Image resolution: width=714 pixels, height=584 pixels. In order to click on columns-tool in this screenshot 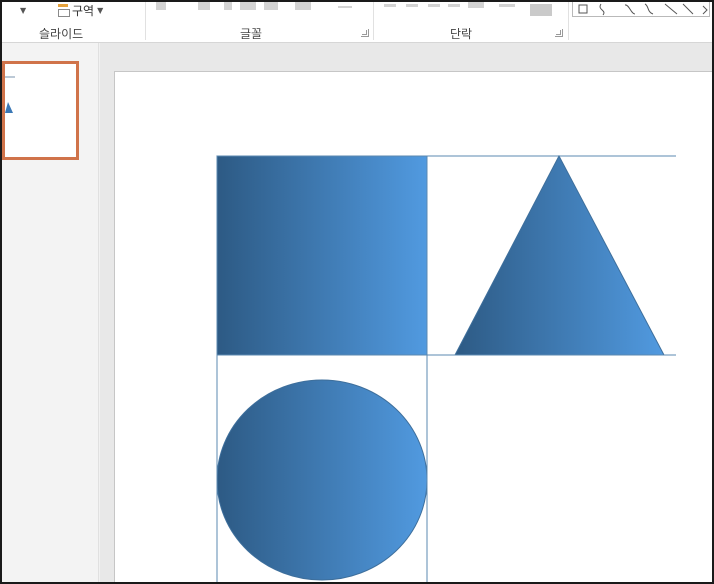, I will do `click(507, 5)`.